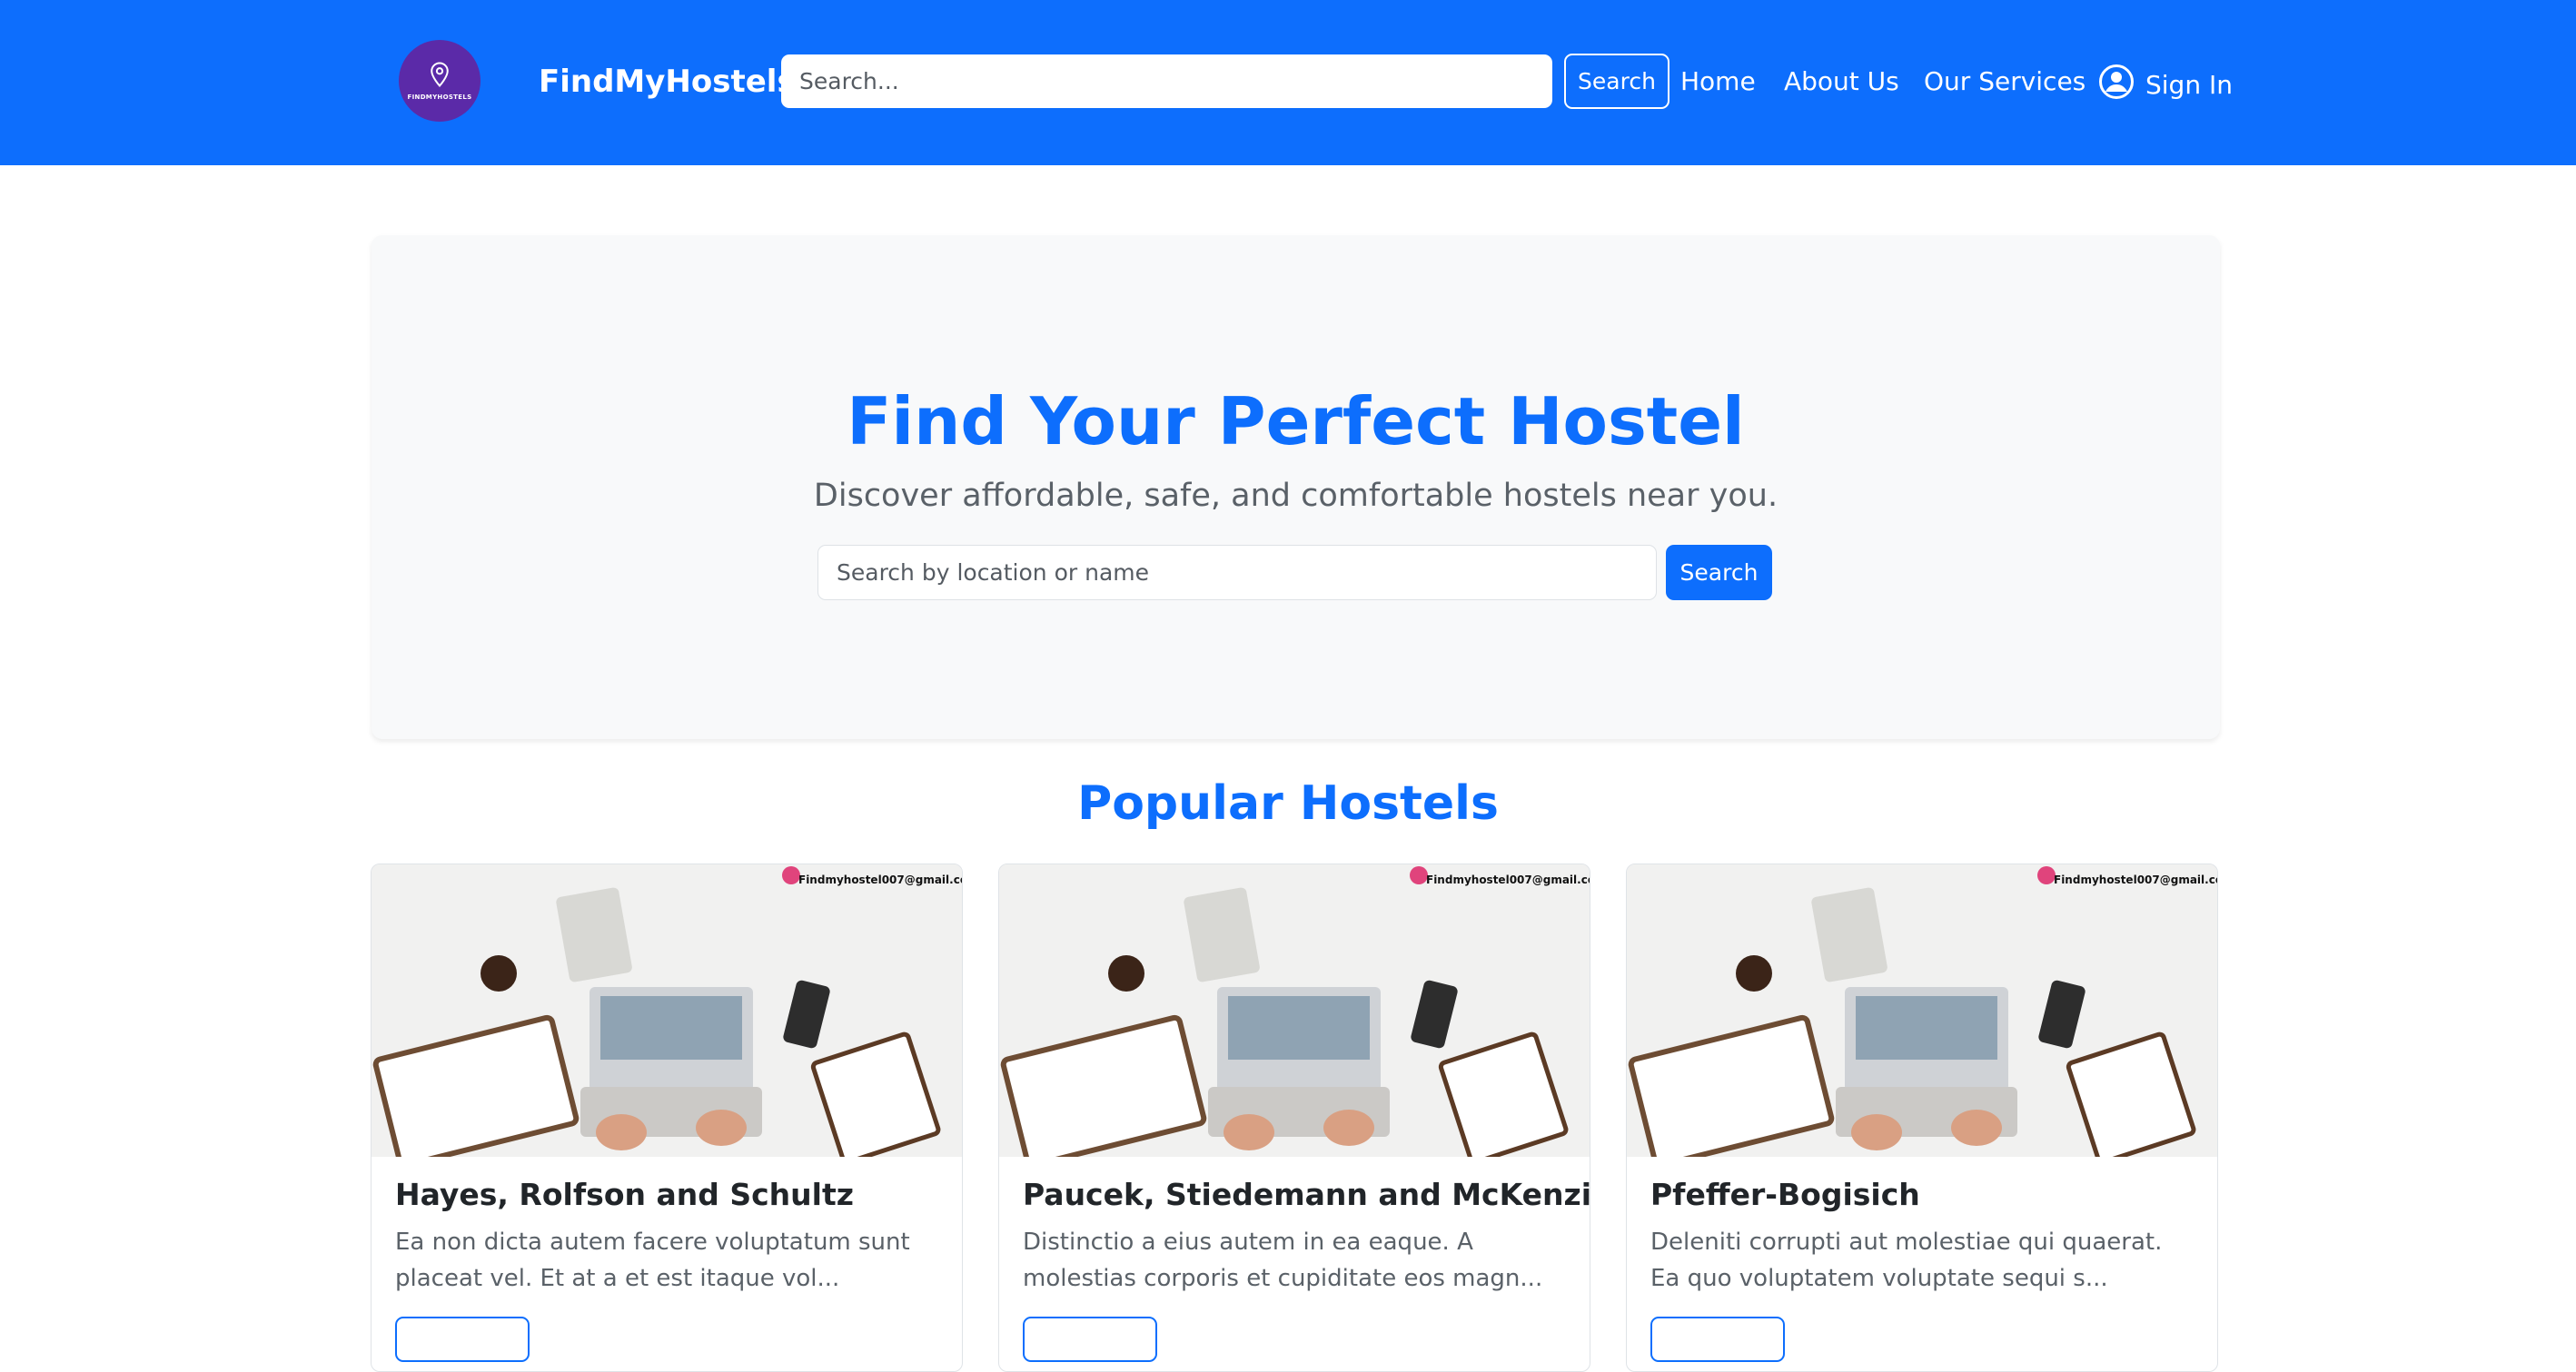  Describe the element at coordinates (1296, 421) in the screenshot. I see `hero-title: Find Your Perfect Hostel` at that location.